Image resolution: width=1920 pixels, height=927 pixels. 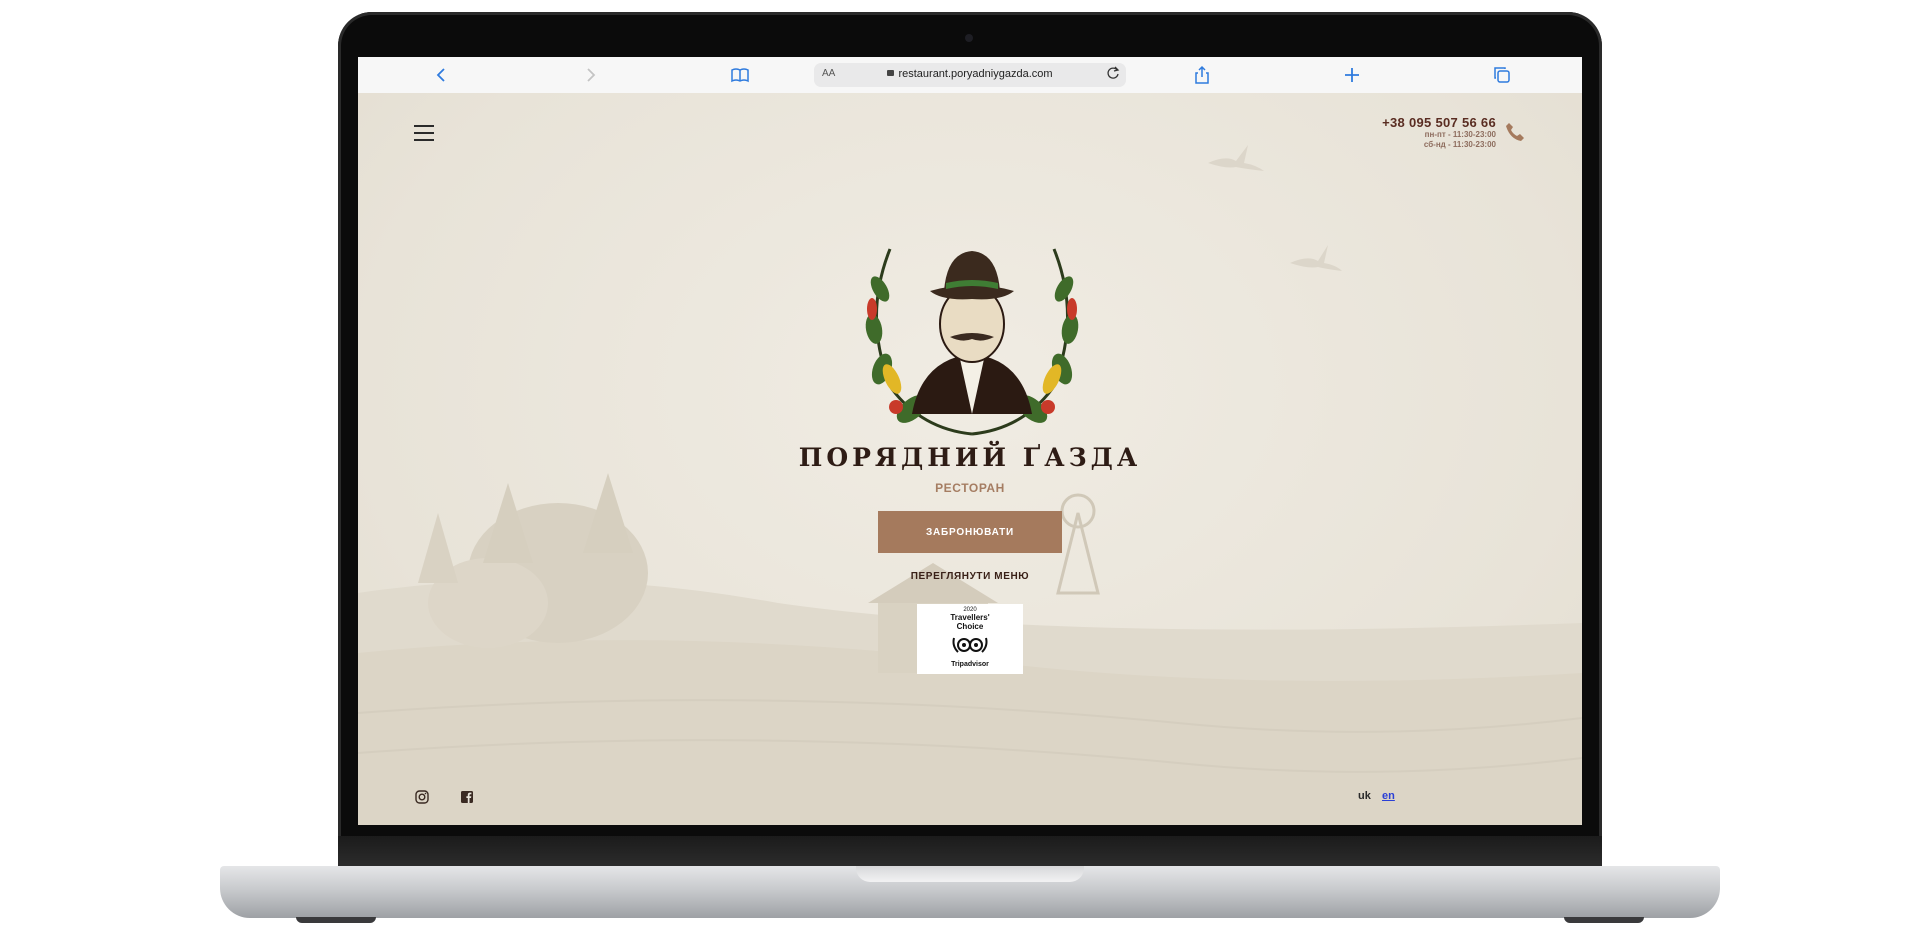 I want to click on brand-subtitle: РЕСТОРАН, so click(x=970, y=488).